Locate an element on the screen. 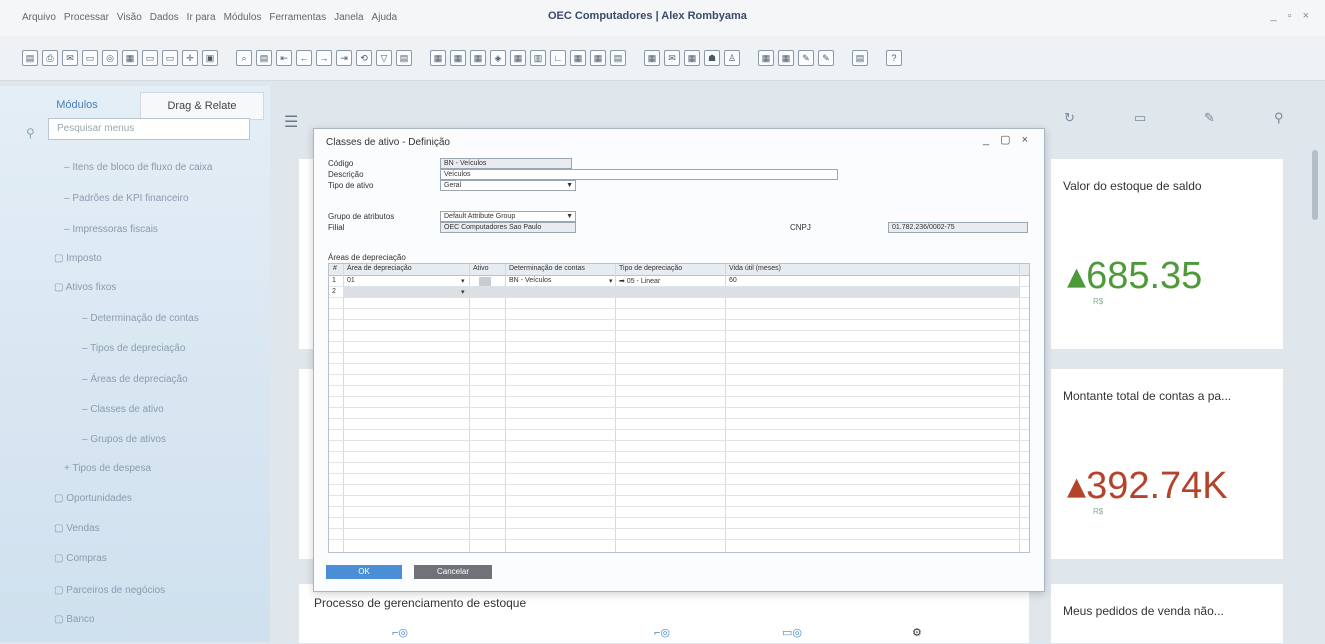 The width and height of the screenshot is (1325, 644). vida-util-cell: 60 is located at coordinates (733, 280).